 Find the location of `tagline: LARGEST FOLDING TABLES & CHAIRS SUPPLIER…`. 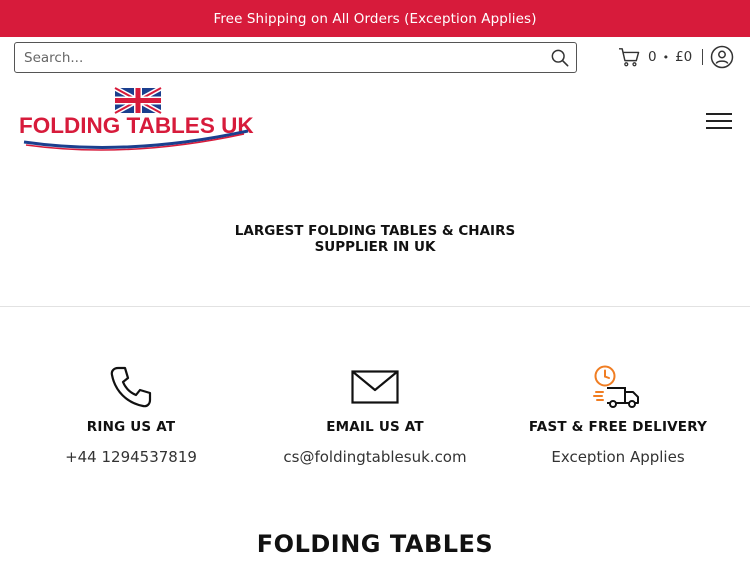

tagline: LARGEST FOLDING TABLES & CHAIRS SUPPLIER… is located at coordinates (375, 239).